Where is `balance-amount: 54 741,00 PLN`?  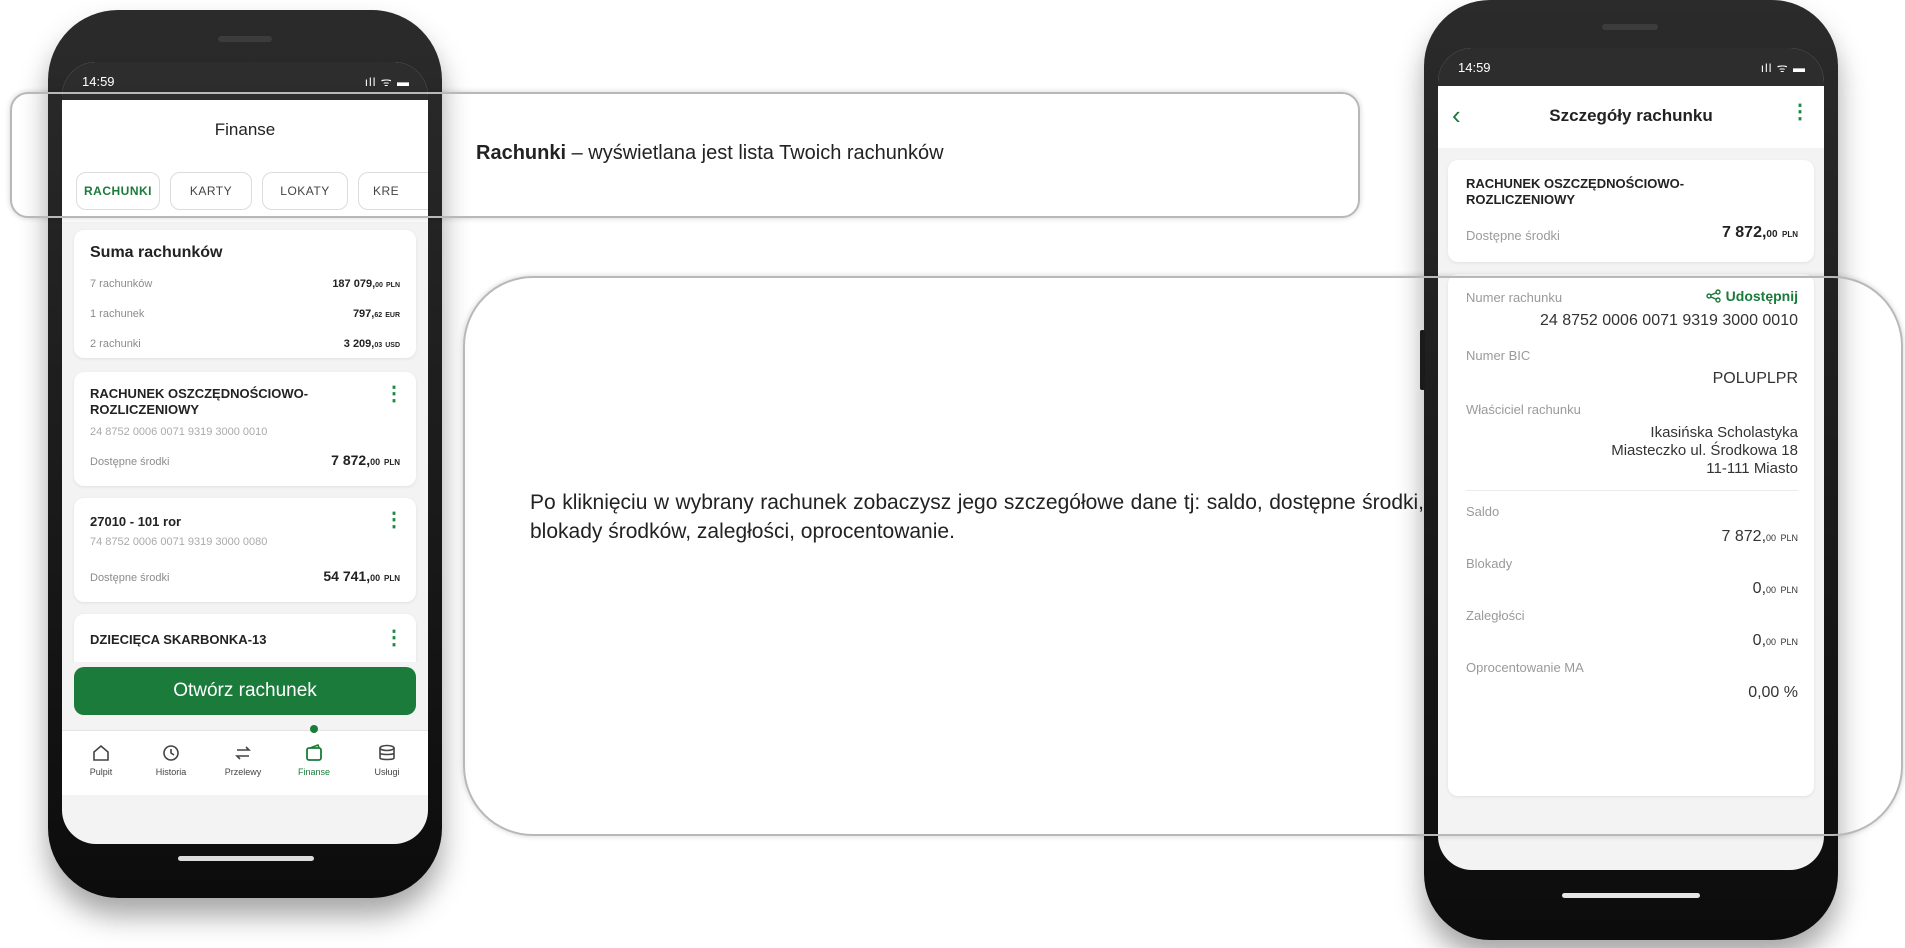 balance-amount: 54 741,00 PLN is located at coordinates (361, 576).